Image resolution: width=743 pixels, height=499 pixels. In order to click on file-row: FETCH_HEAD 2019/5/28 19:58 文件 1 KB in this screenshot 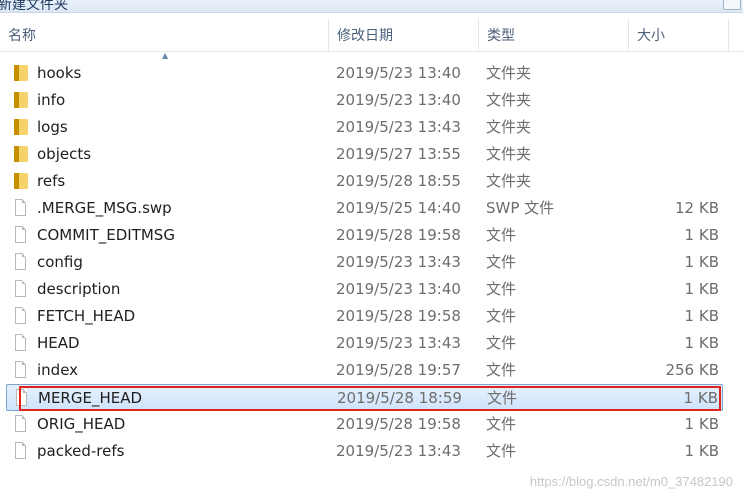, I will do `click(364, 316)`.